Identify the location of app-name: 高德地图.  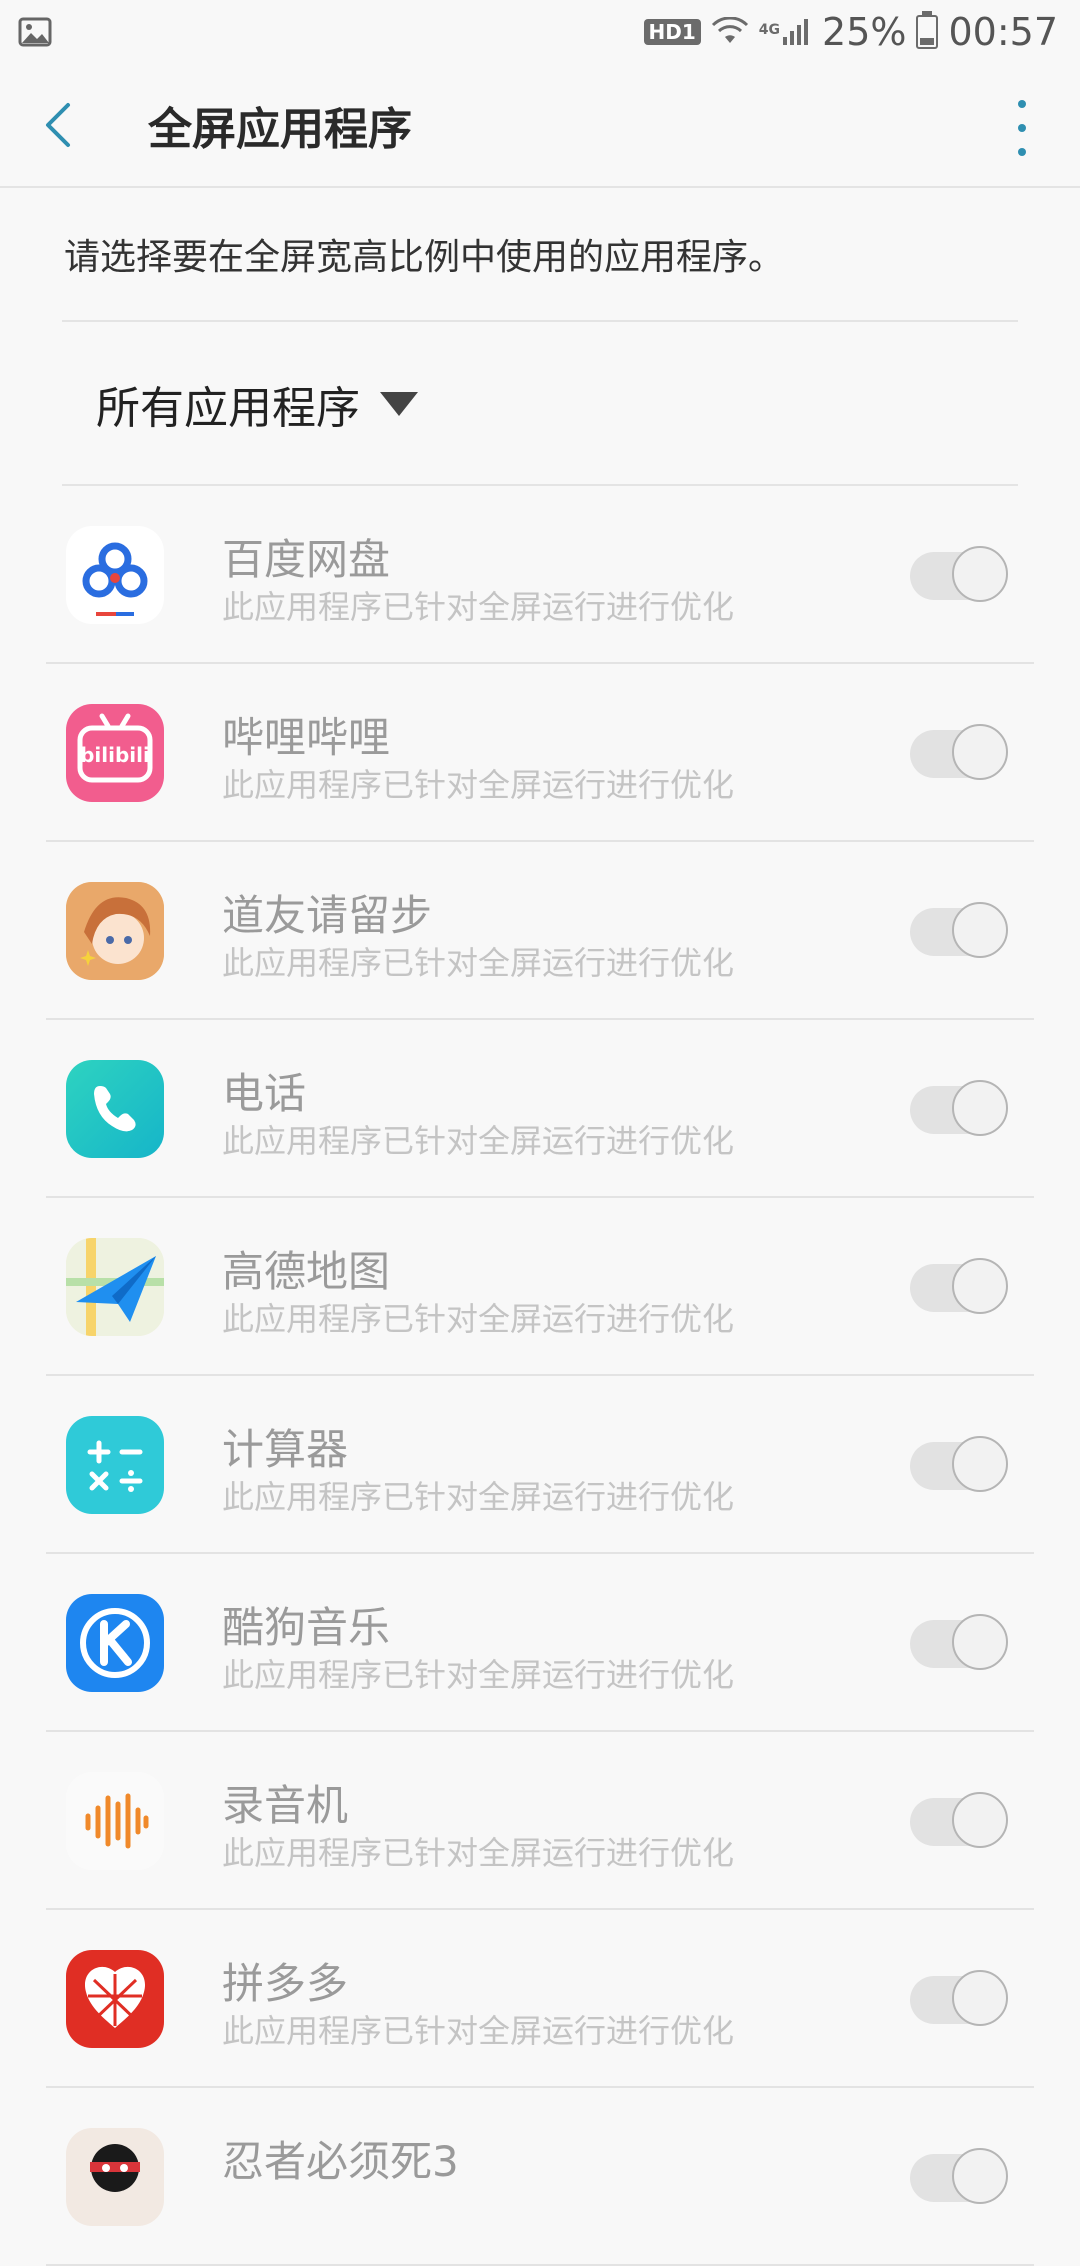
(306, 1271).